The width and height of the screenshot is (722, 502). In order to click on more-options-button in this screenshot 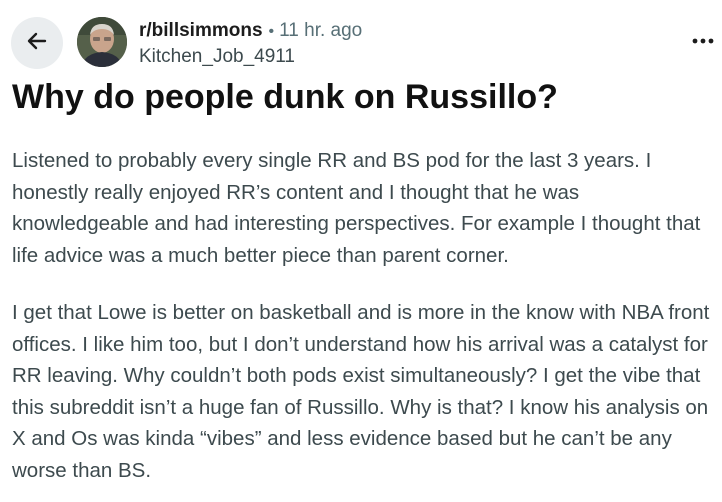, I will do `click(703, 40)`.